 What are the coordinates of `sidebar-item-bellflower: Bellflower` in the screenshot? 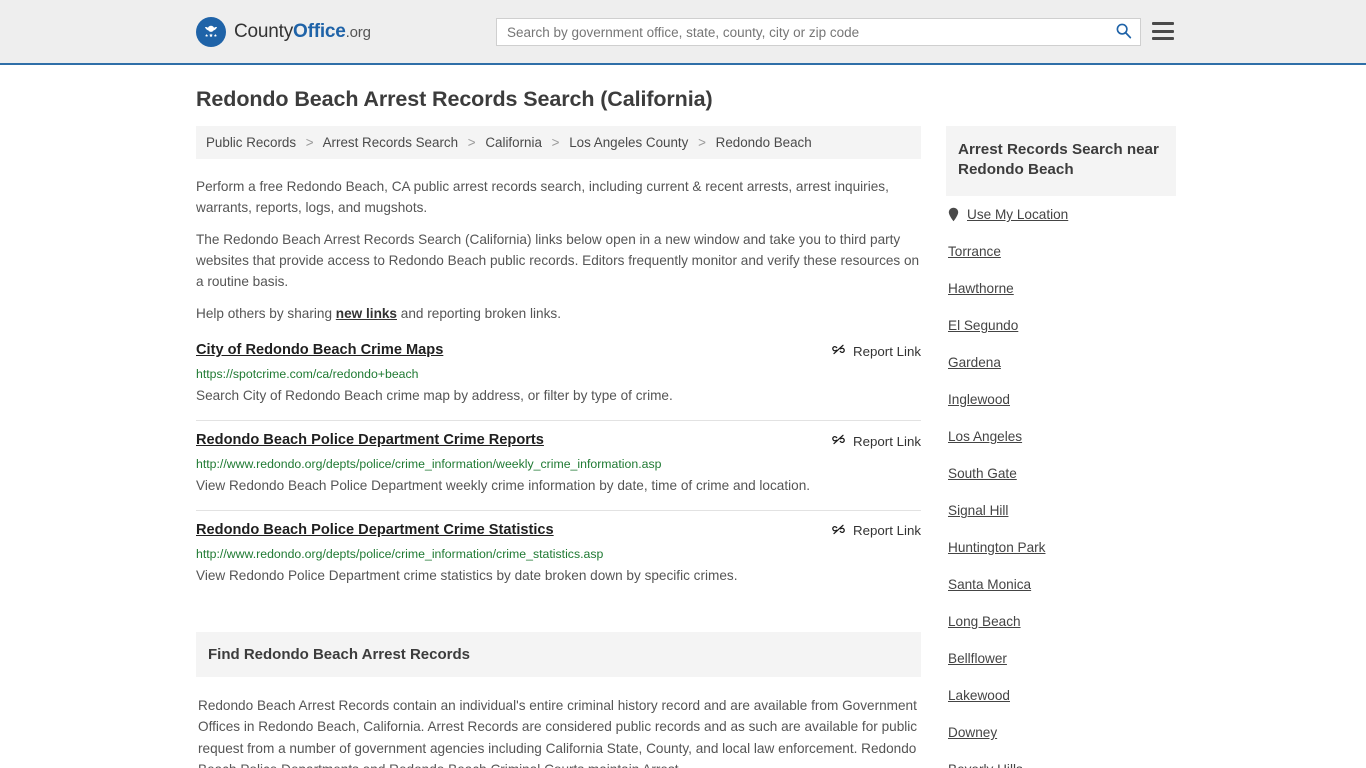 It's located at (1061, 658).